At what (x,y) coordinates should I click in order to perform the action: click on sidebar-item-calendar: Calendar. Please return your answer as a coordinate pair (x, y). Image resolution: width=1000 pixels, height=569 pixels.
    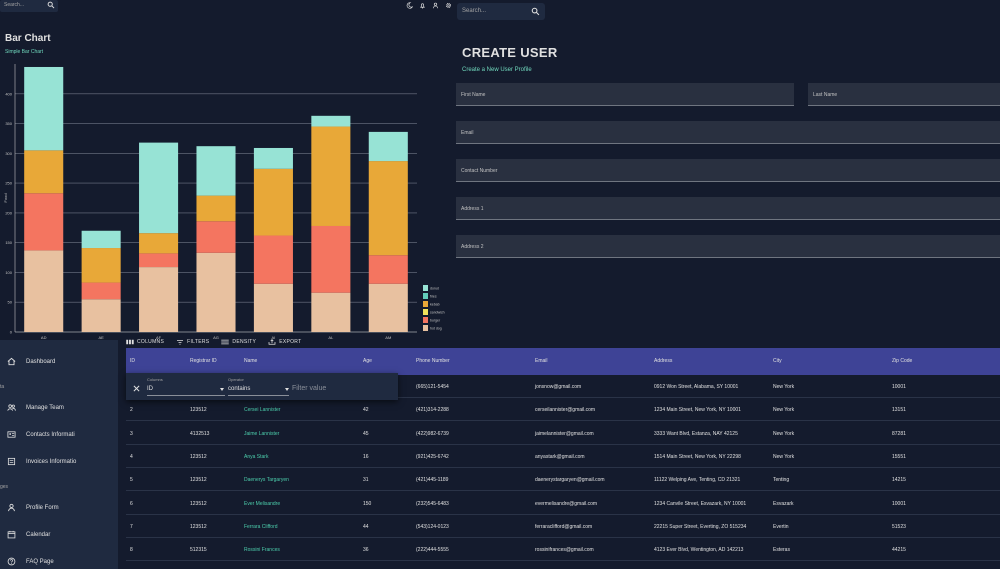
    Looking at the image, I should click on (59, 535).